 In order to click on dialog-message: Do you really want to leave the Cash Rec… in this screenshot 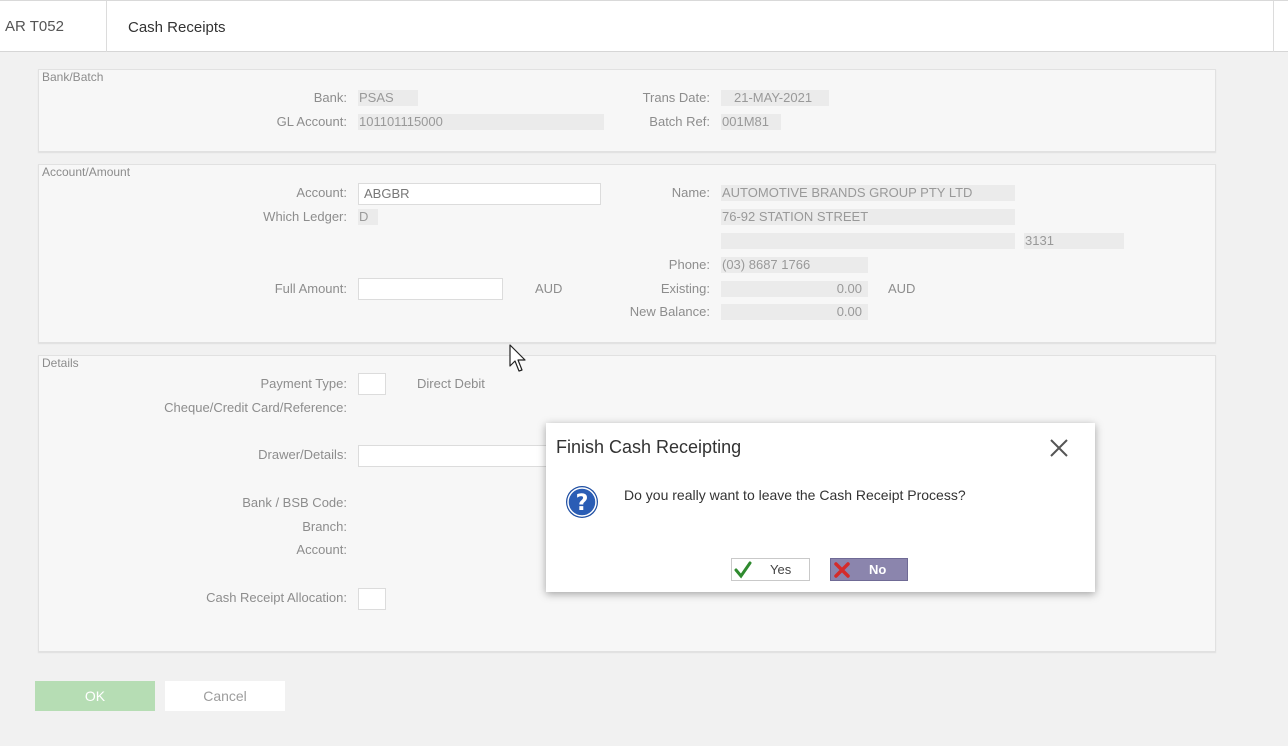, I will do `click(795, 495)`.